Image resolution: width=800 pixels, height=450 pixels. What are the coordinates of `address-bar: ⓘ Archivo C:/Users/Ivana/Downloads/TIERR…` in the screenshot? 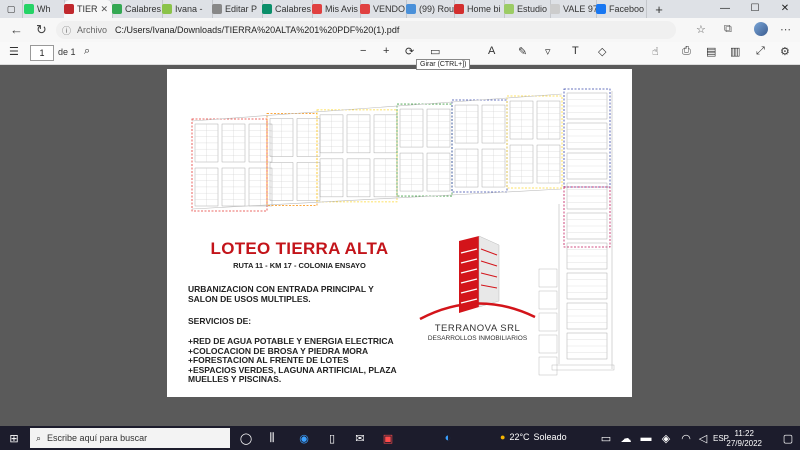 It's located at (366, 30).